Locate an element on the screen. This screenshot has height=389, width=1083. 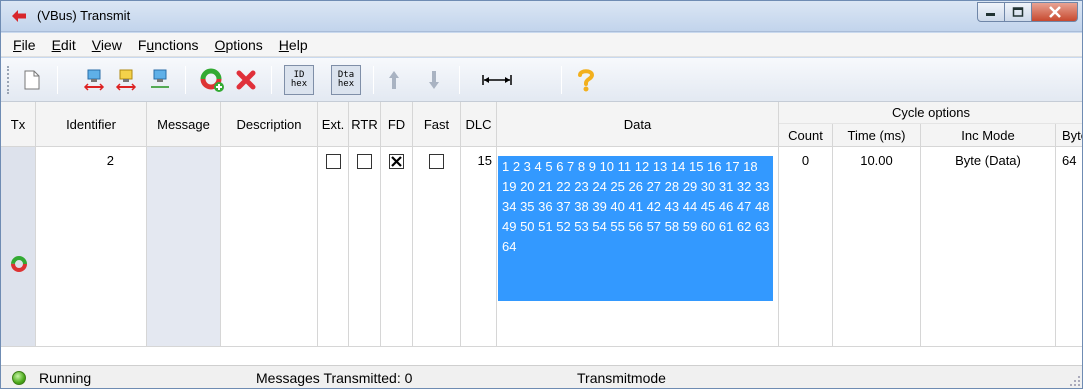
delete-button is located at coordinates (246, 80).